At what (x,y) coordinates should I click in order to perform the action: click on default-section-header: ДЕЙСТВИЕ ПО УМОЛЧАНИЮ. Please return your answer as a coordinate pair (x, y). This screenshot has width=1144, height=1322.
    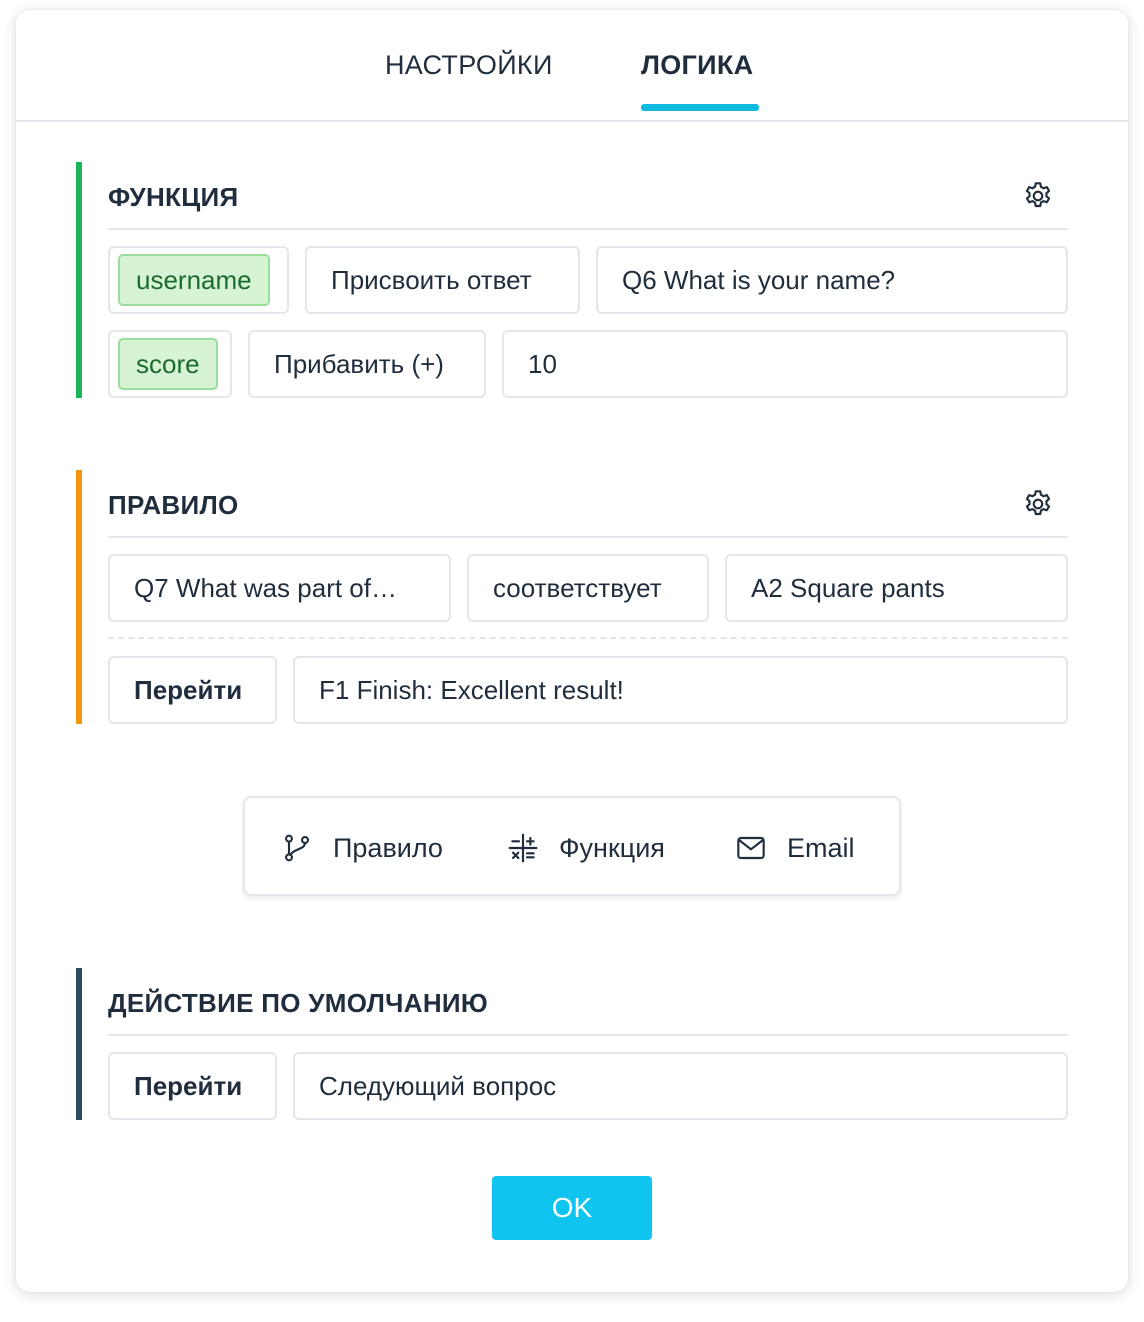
    Looking at the image, I should click on (588, 1002).